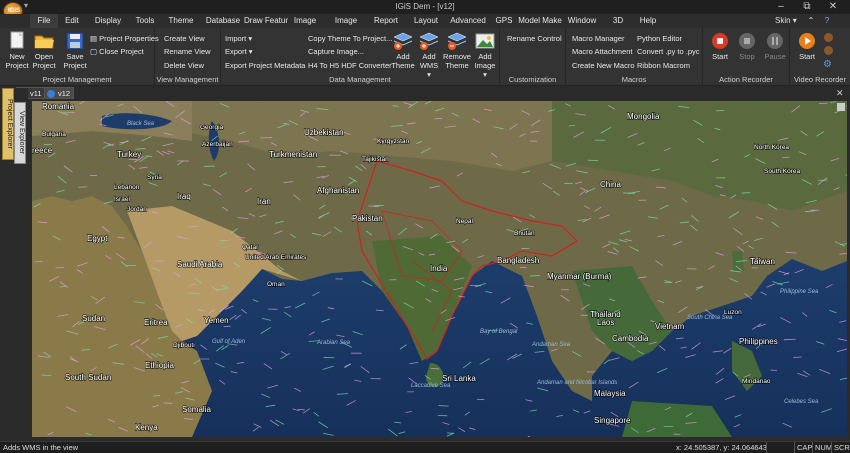  I want to click on tab-project-explorer: Project Explorer, so click(8, 124).